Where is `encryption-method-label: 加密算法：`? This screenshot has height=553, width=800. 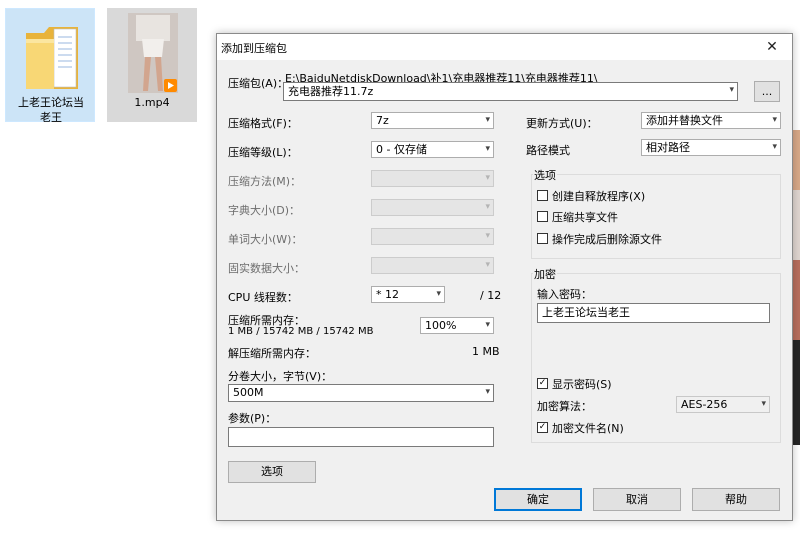 encryption-method-label: 加密算法： is located at coordinates (564, 406).